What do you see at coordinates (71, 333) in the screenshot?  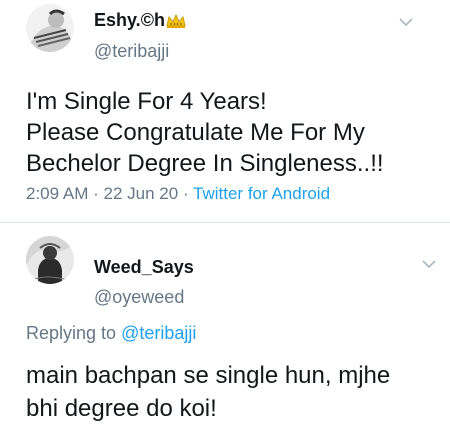 I see `replying-label: Replying to` at bounding box center [71, 333].